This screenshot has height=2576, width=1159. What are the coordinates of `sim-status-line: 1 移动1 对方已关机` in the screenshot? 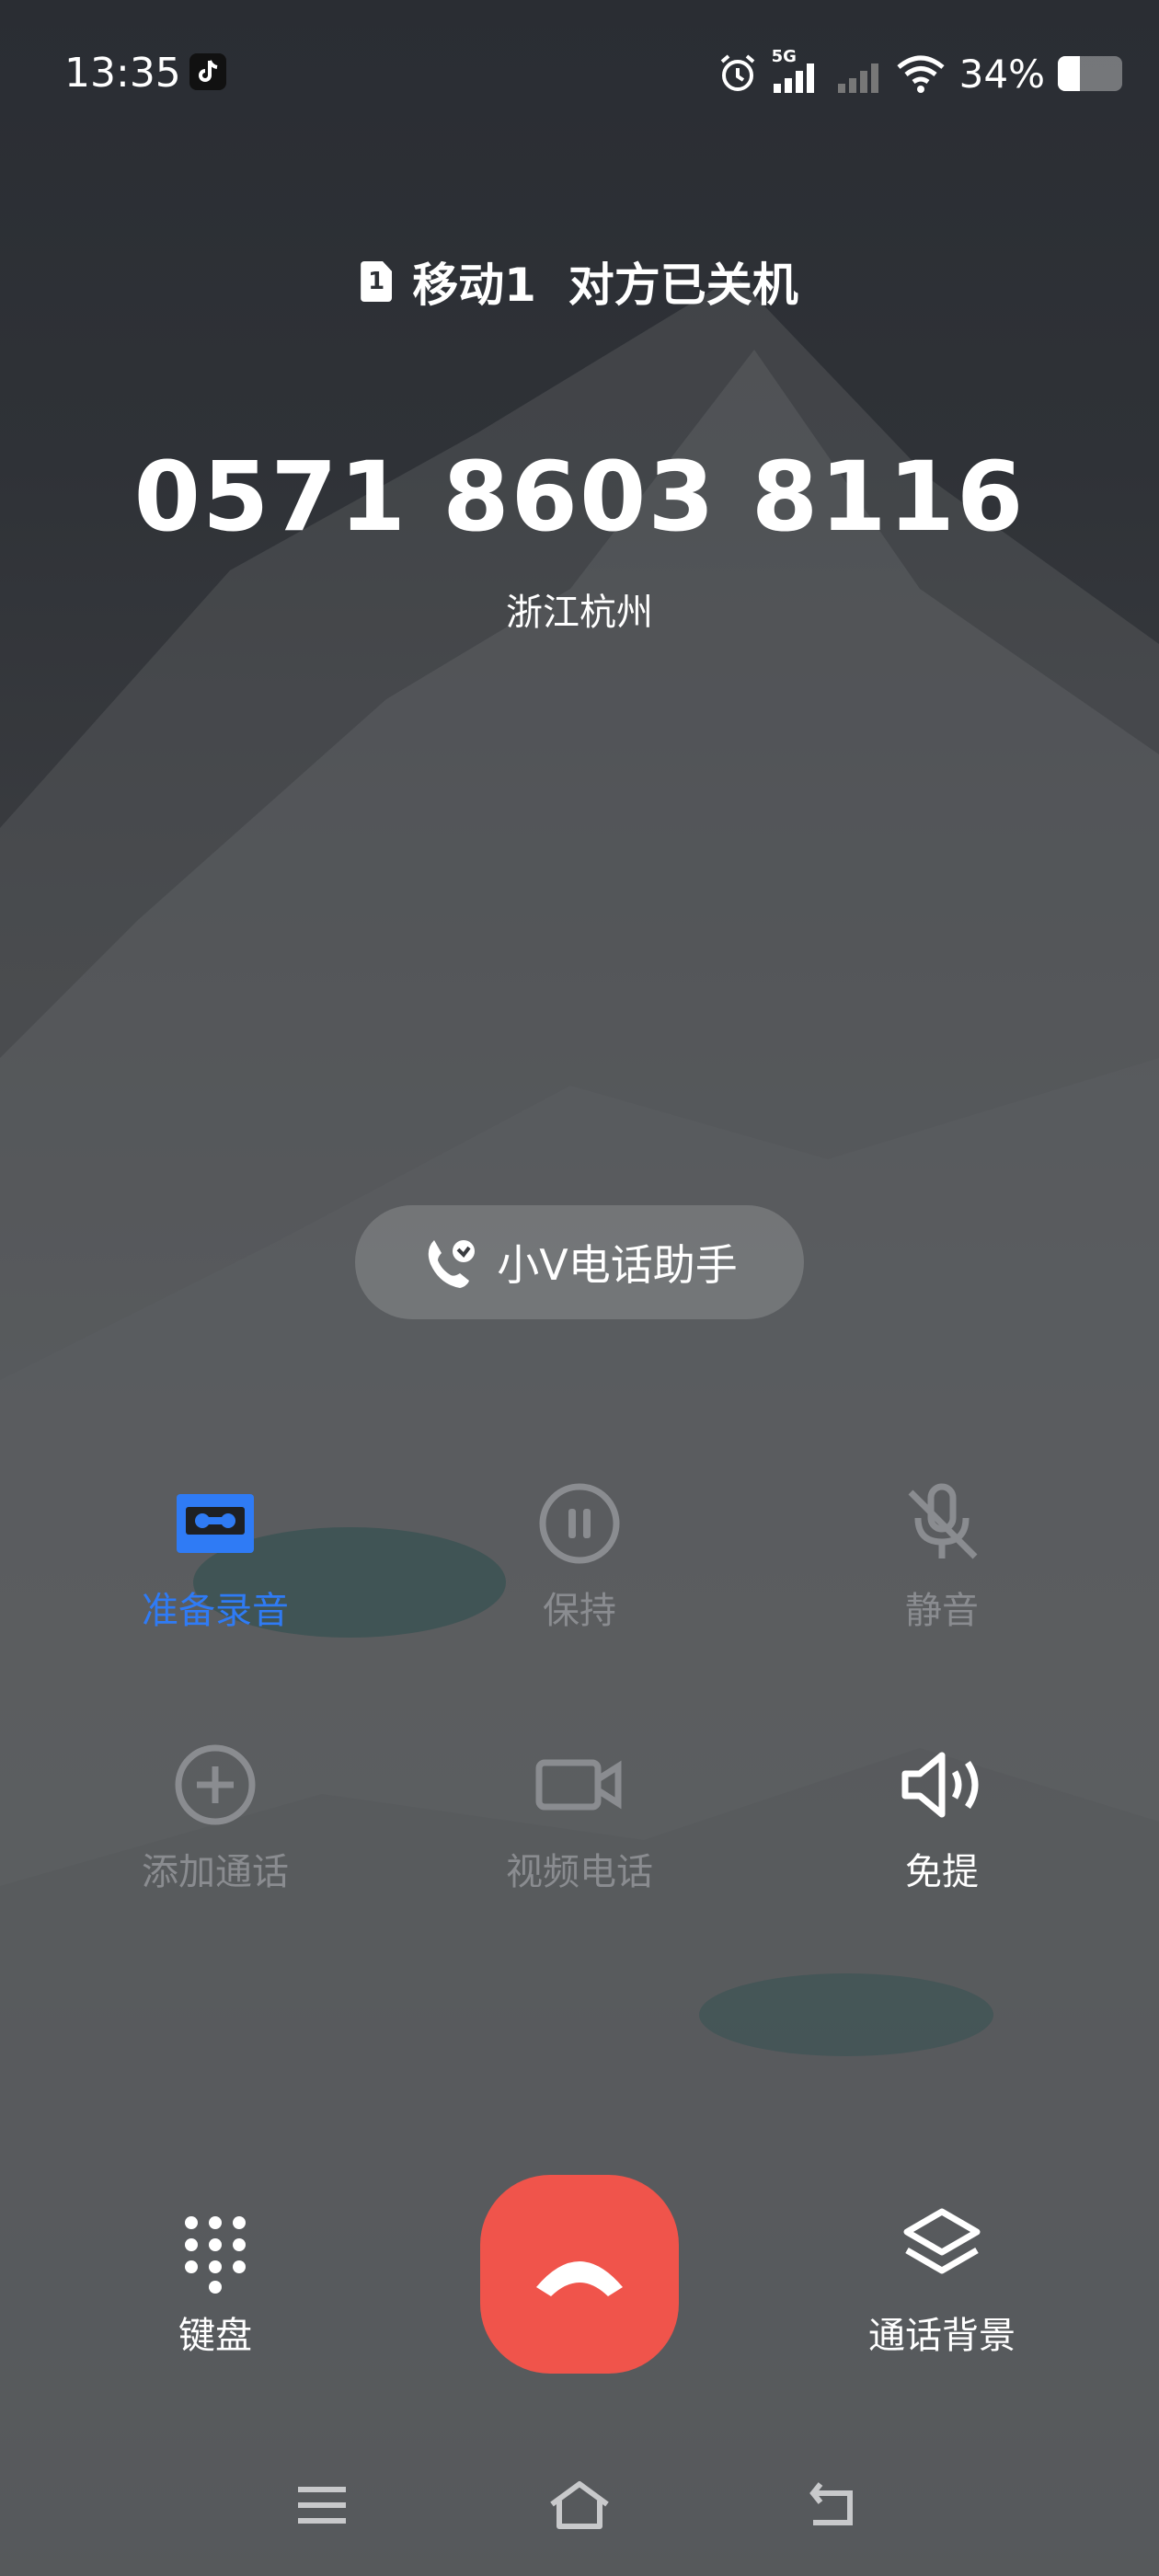 It's located at (579, 281).